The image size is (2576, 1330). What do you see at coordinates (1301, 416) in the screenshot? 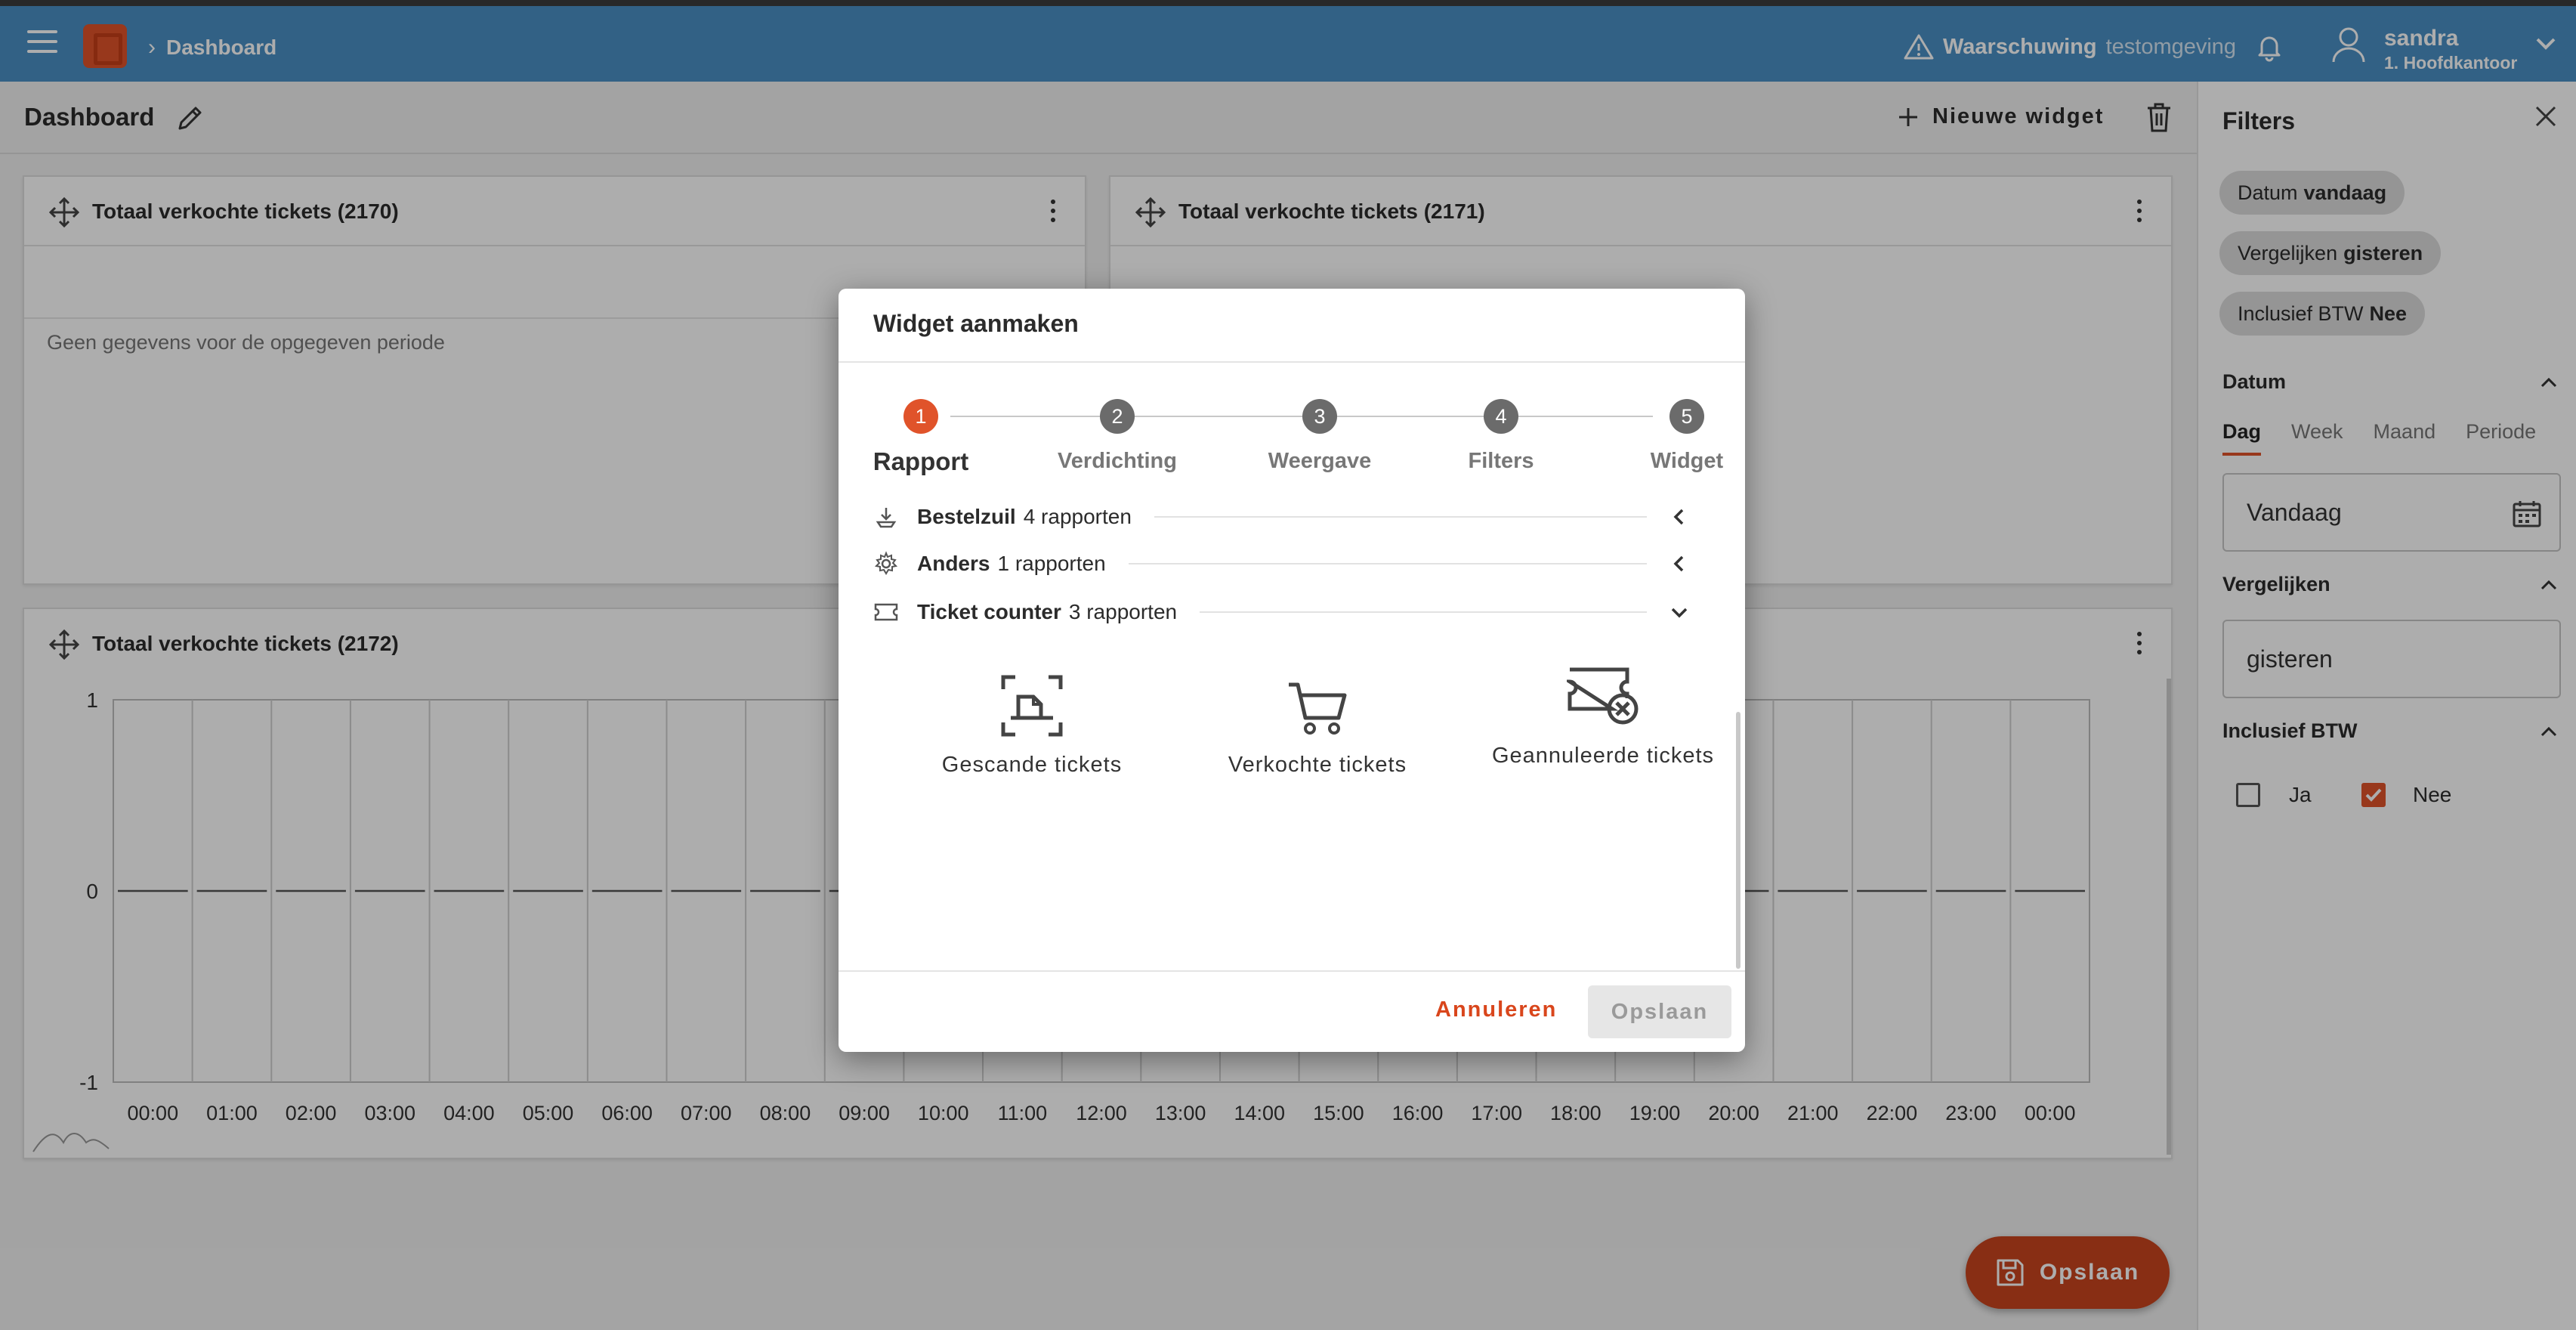
I see `stepper-line` at bounding box center [1301, 416].